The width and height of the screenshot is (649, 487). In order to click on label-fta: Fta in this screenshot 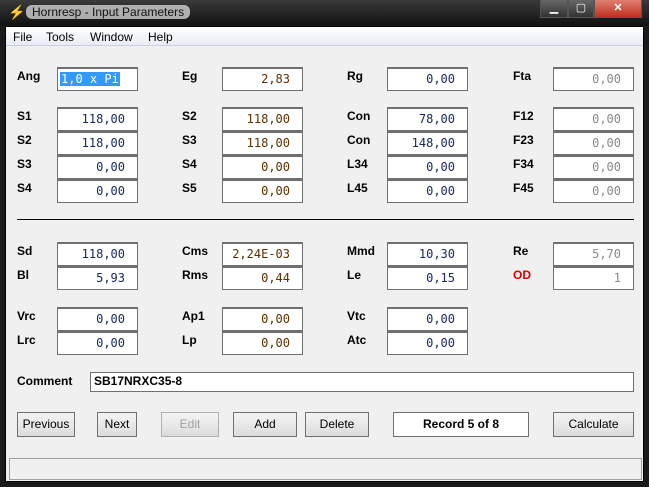, I will do `click(522, 76)`.